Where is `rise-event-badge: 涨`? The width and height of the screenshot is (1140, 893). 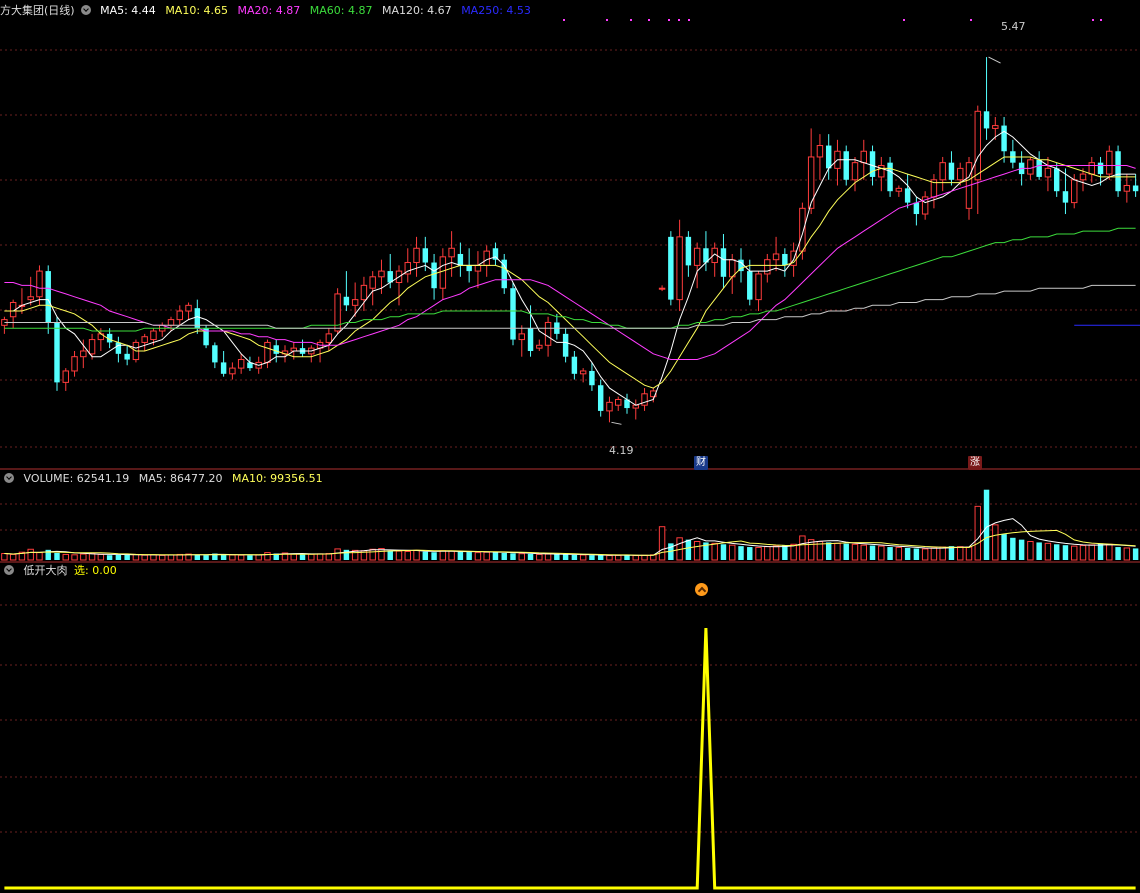 rise-event-badge: 涨 is located at coordinates (975, 463).